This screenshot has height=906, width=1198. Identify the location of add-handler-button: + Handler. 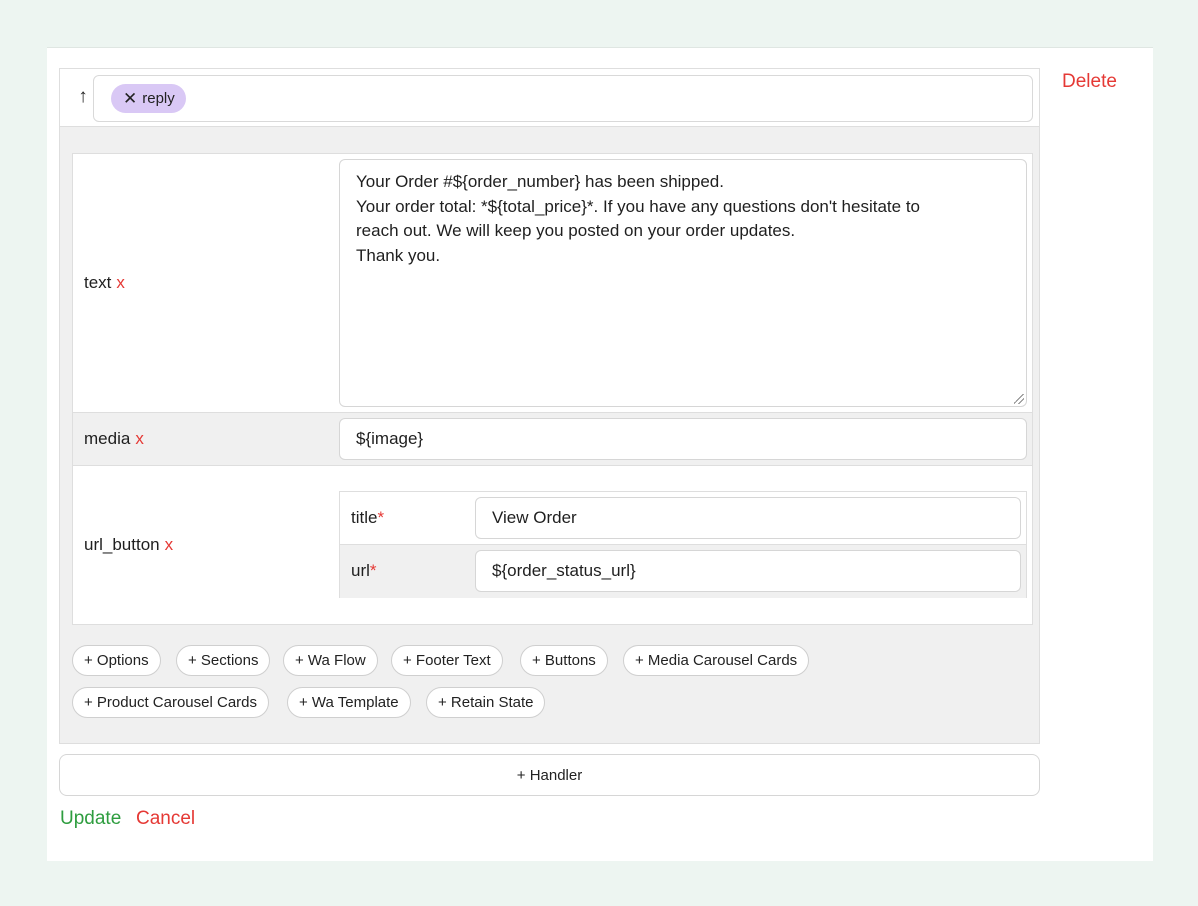
(549, 775).